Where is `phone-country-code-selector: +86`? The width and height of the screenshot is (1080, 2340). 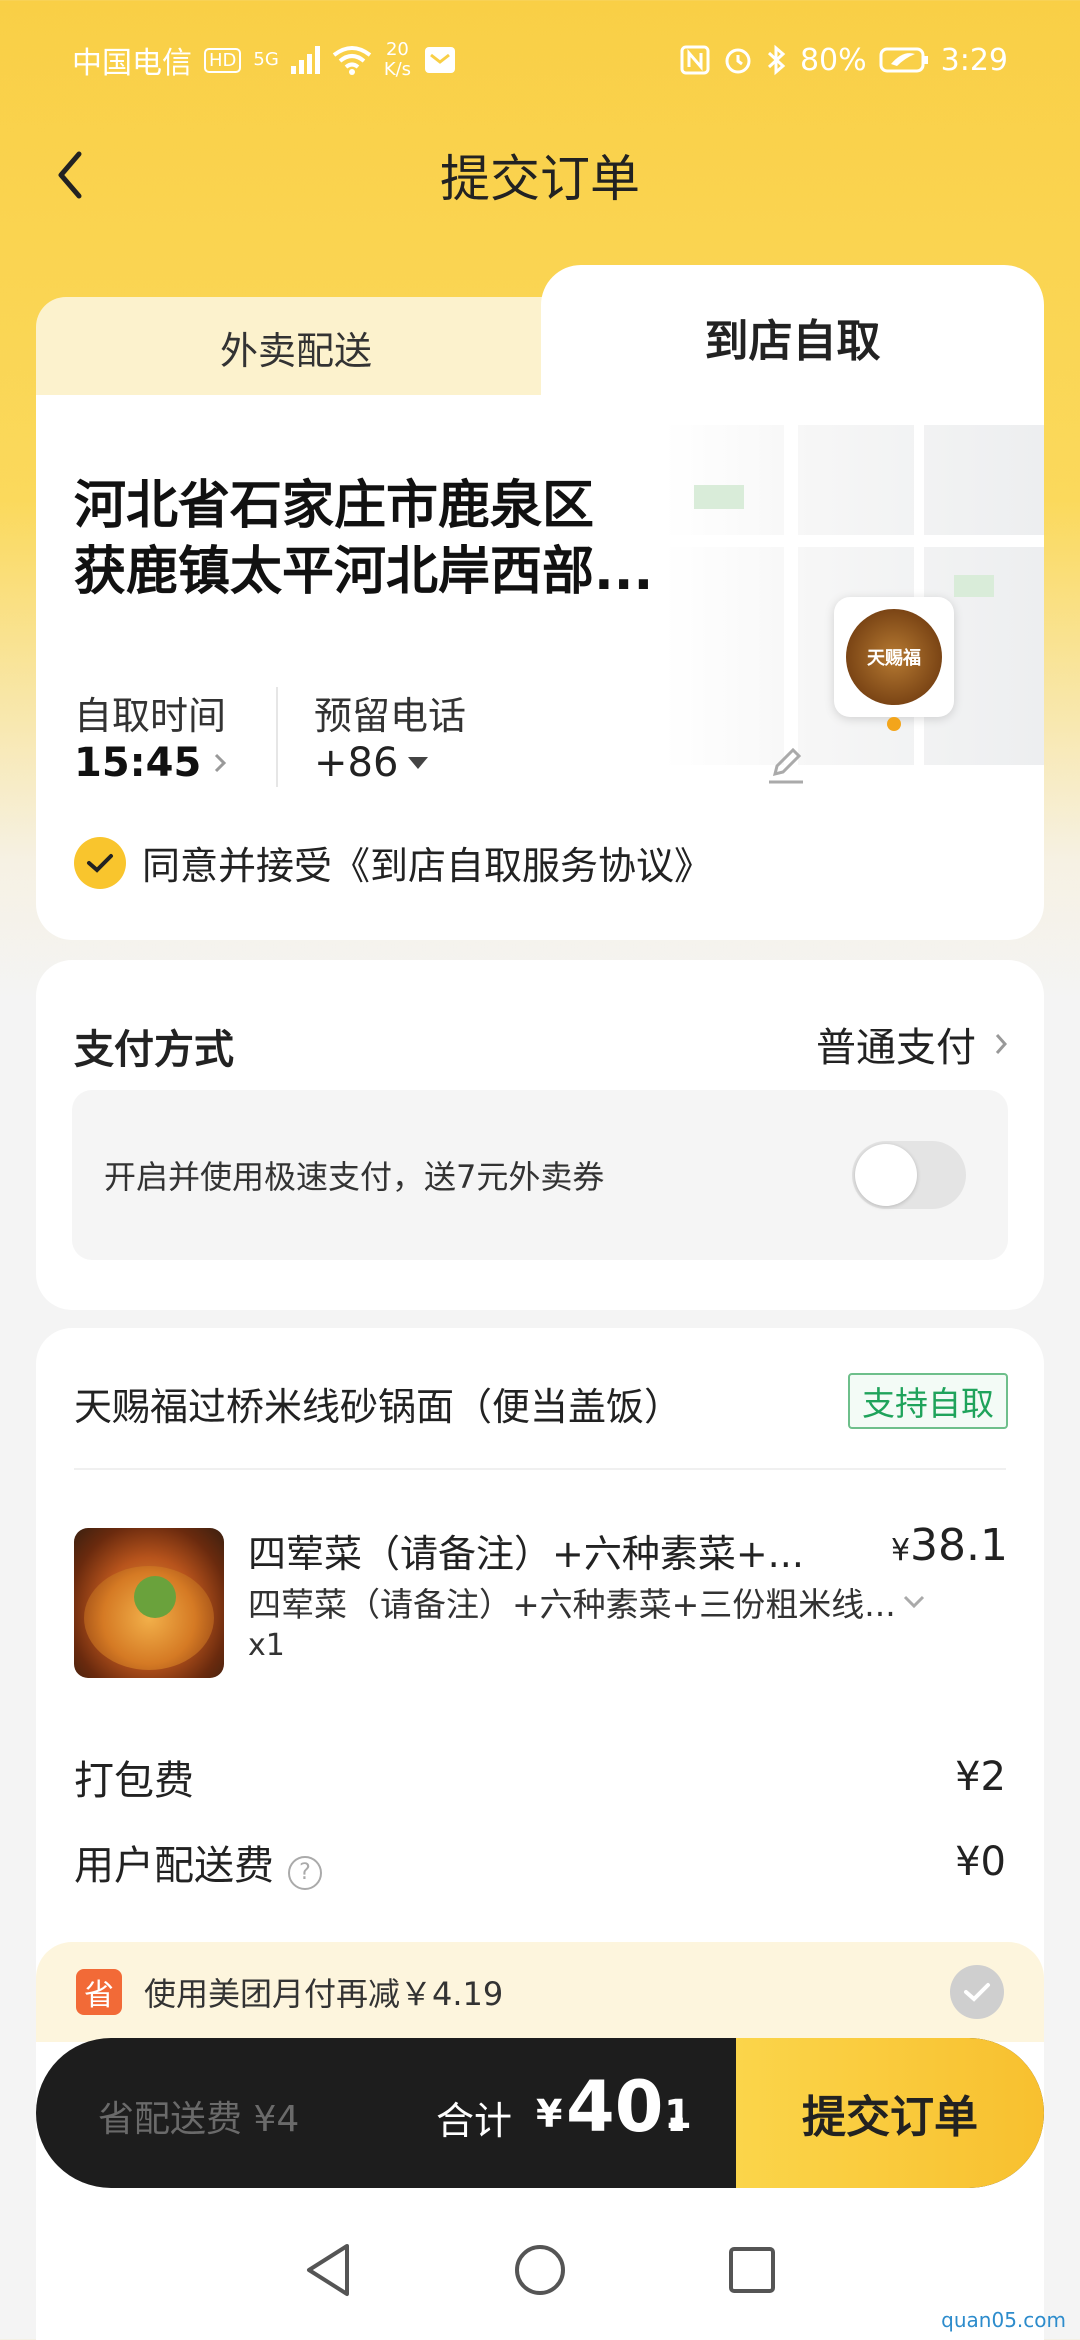
phone-country-code-selector: +86 is located at coordinates (372, 763).